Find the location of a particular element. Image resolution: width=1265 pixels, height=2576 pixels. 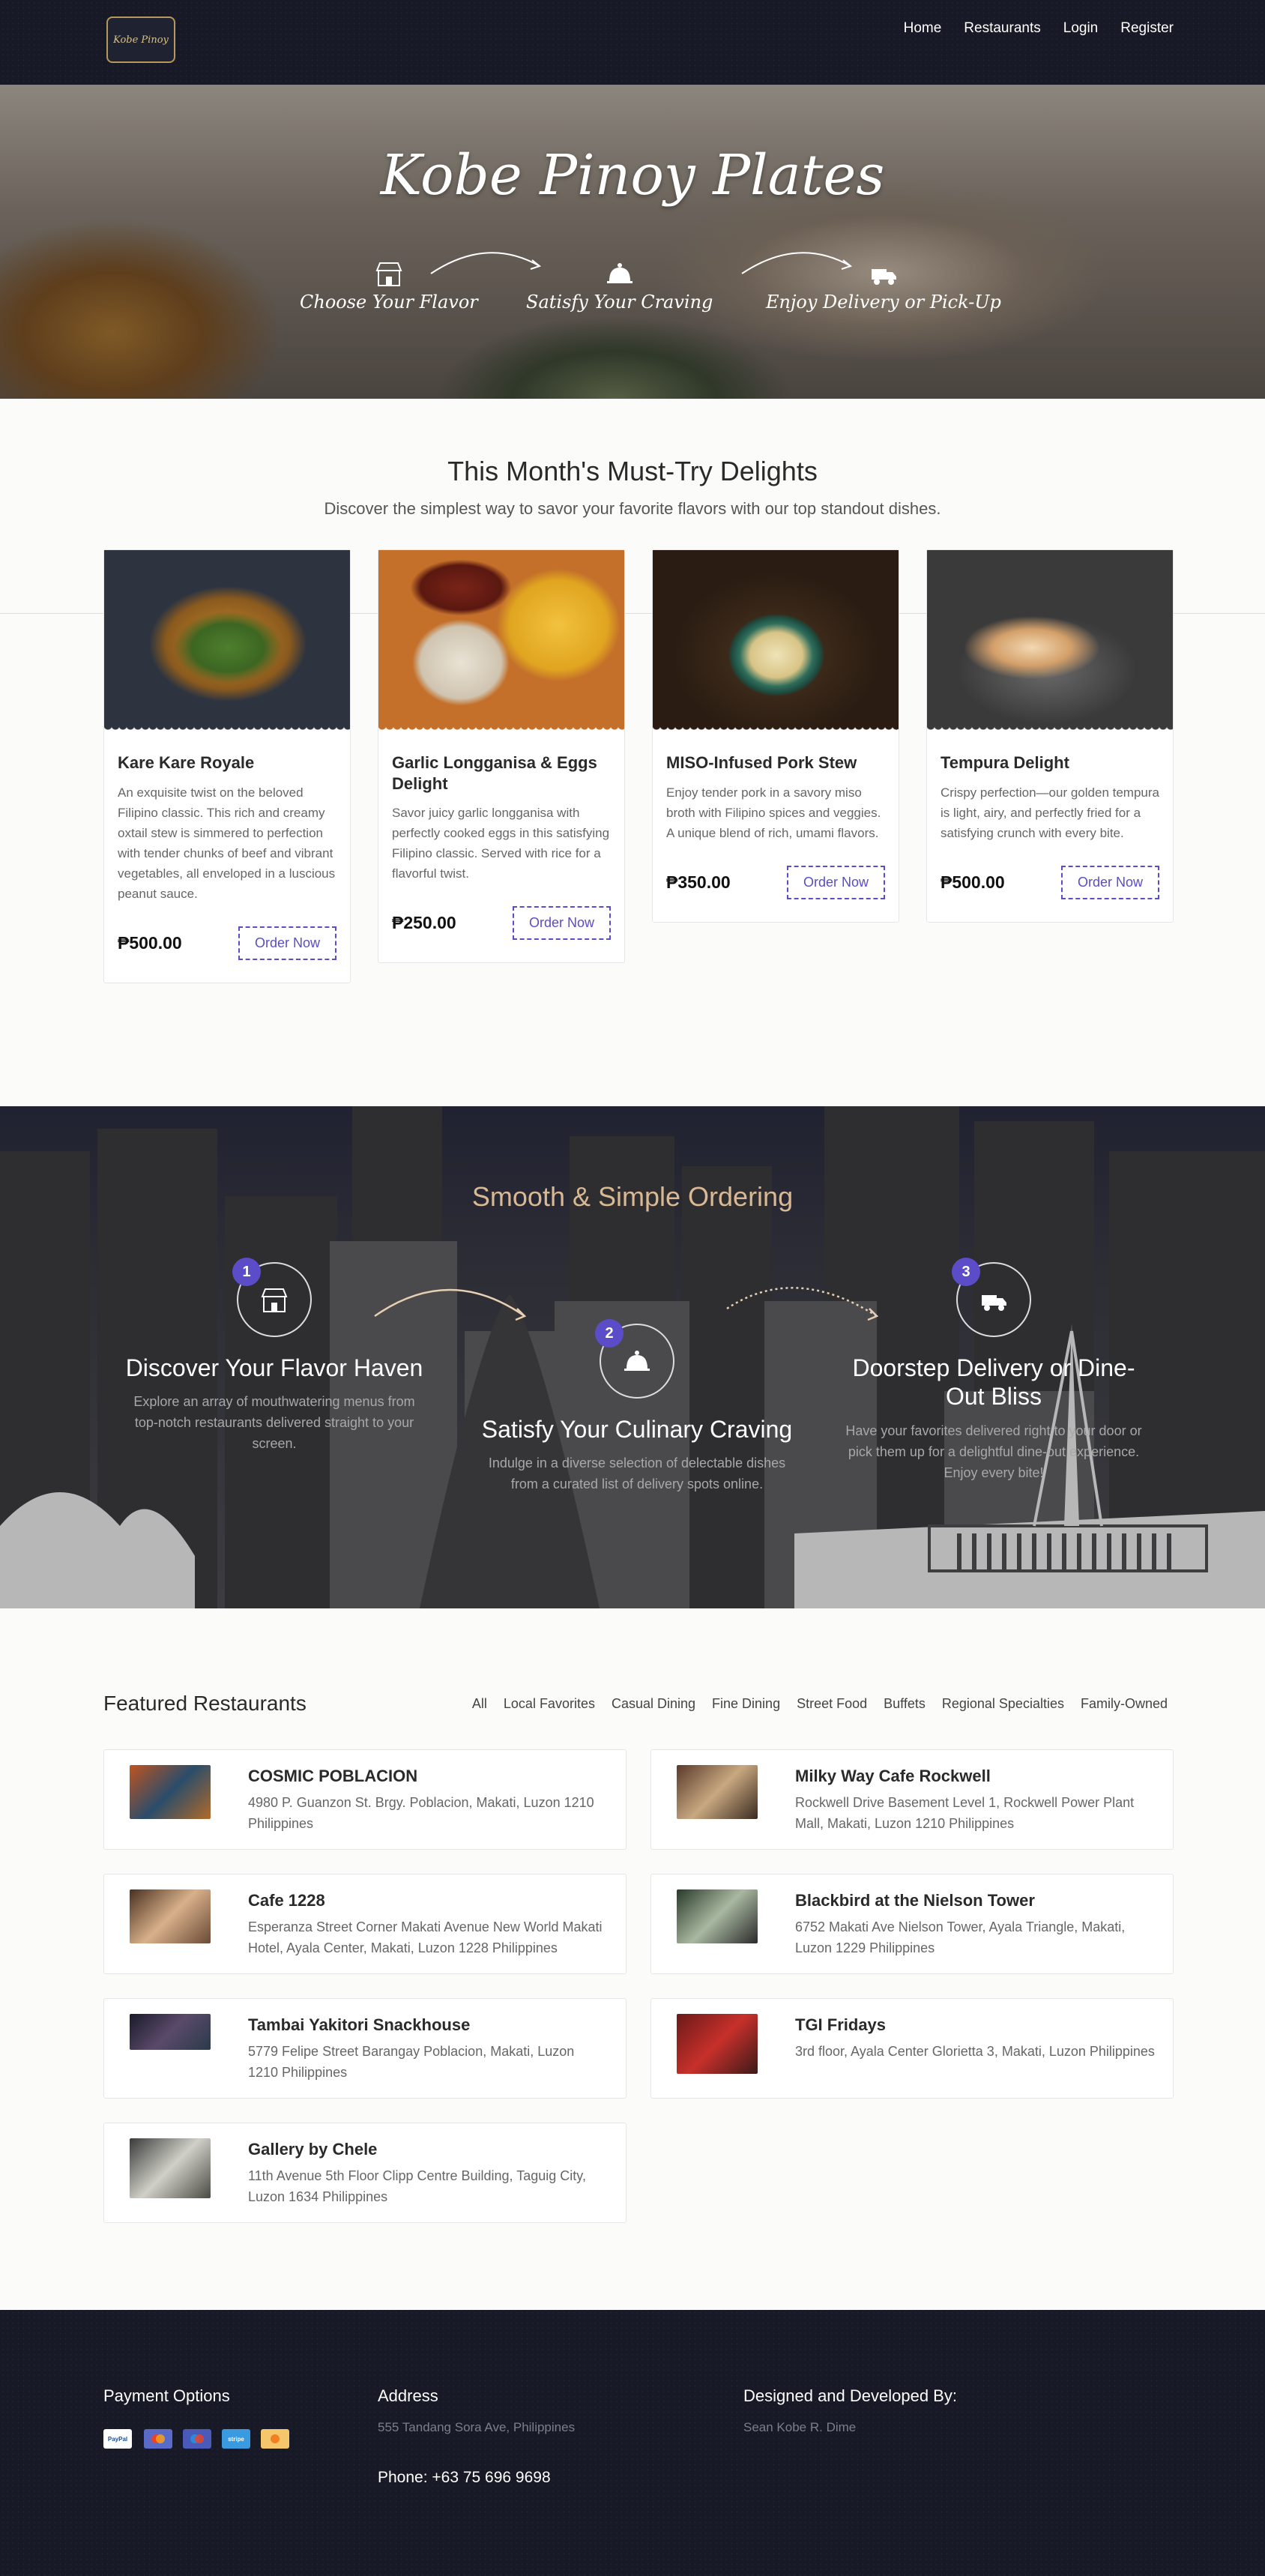

filter-street-food: Street Food is located at coordinates (832, 1704).